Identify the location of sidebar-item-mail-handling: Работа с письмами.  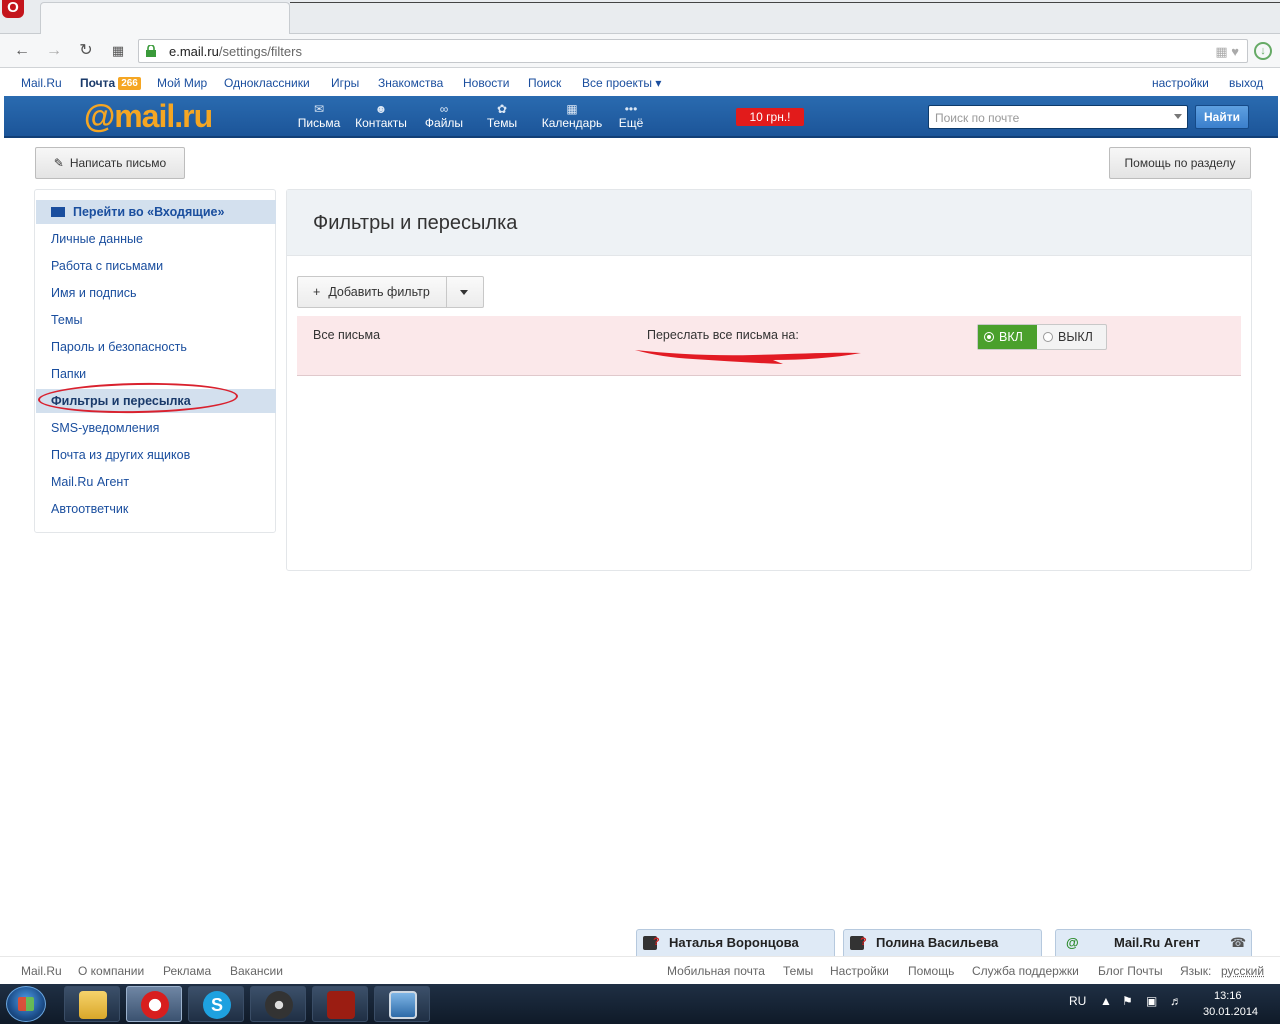
(156, 266).